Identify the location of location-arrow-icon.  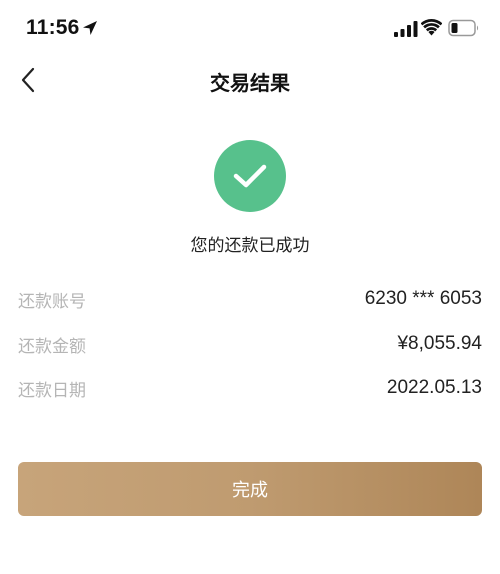
(90, 28).